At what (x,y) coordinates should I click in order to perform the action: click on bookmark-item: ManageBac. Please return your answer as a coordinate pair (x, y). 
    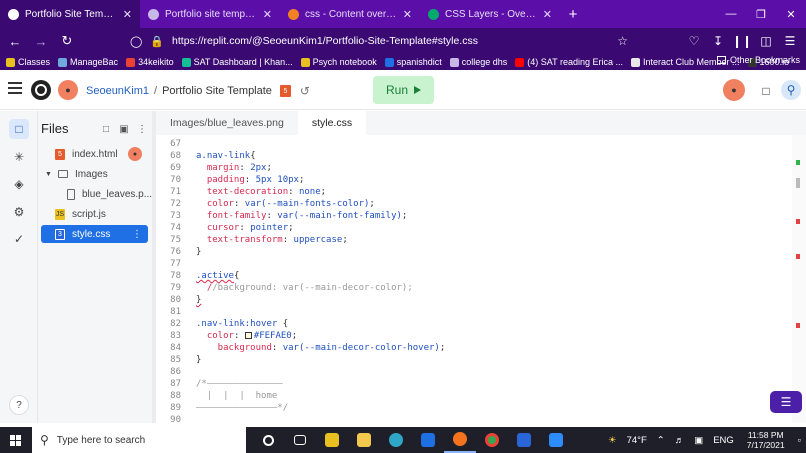
    Looking at the image, I should click on (88, 62).